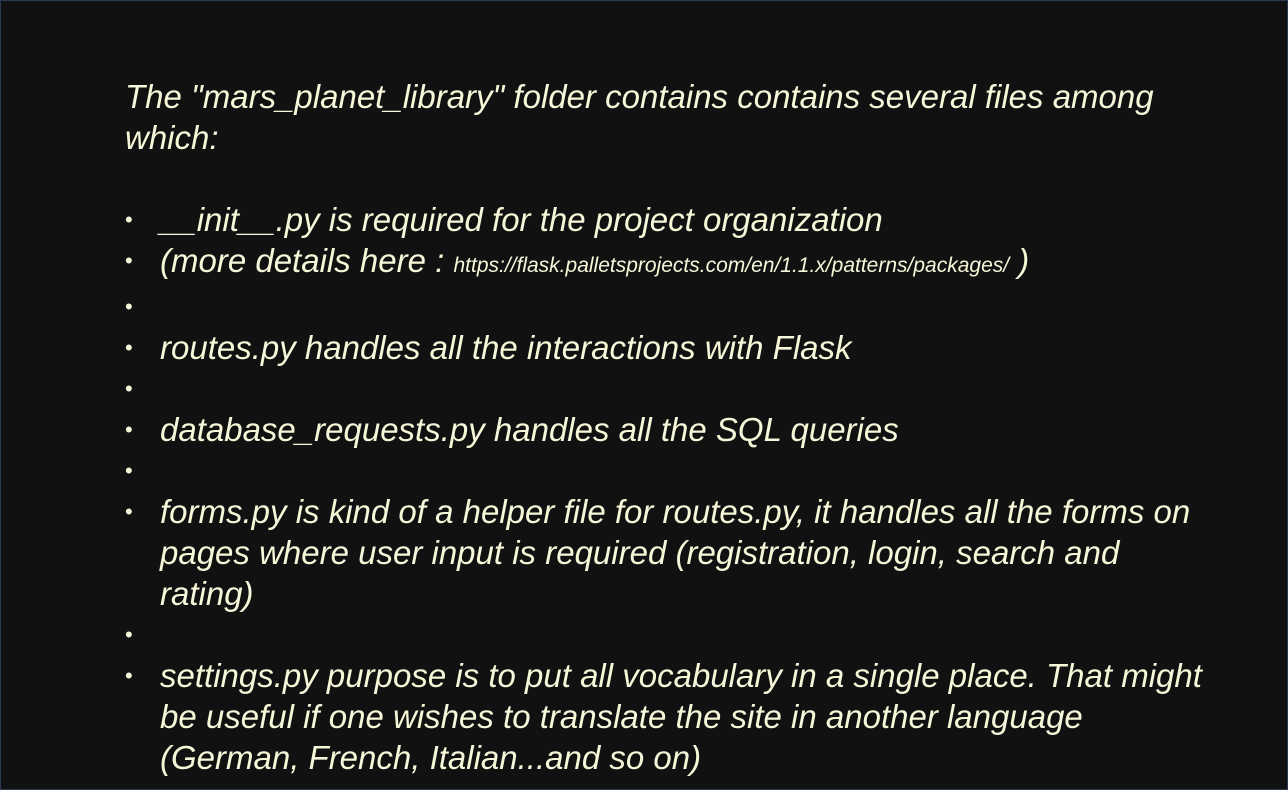 The height and width of the screenshot is (790, 1288). I want to click on more-details-prefix: (more details here :, so click(307, 260).